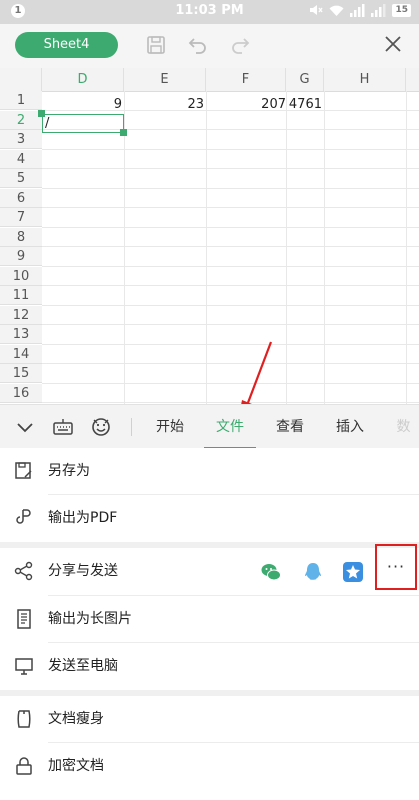  What do you see at coordinates (41, 113) in the screenshot?
I see `selection-handle-top-left` at bounding box center [41, 113].